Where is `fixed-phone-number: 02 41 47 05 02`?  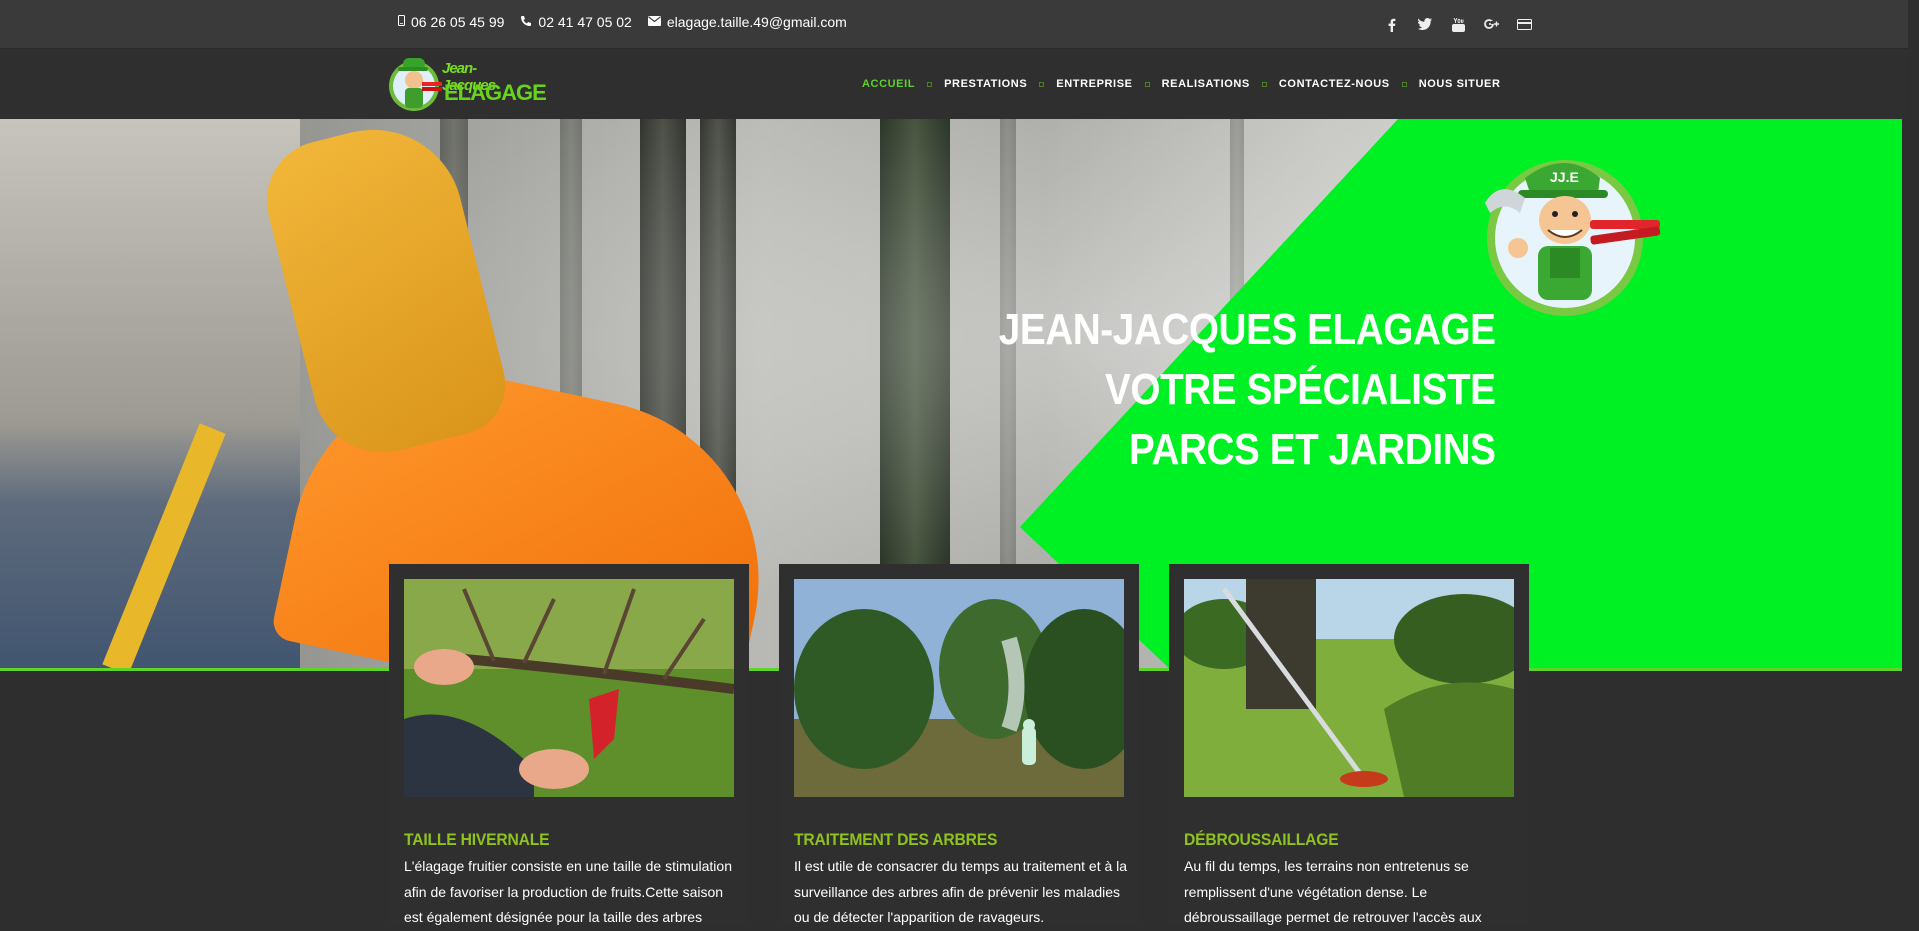
fixed-phone-number: 02 41 47 05 02 is located at coordinates (585, 22).